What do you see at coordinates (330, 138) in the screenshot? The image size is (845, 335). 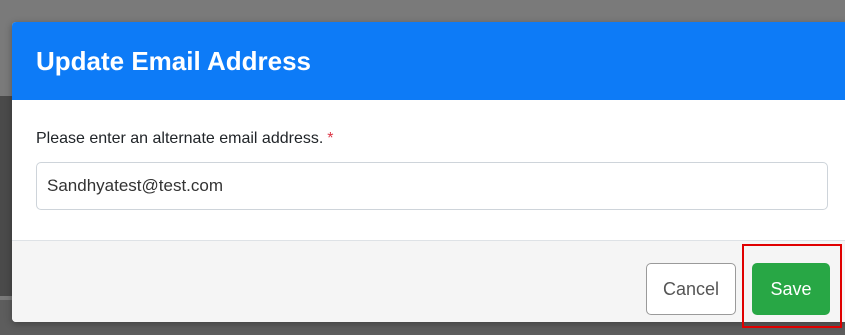 I see `required-asterisk: *` at bounding box center [330, 138].